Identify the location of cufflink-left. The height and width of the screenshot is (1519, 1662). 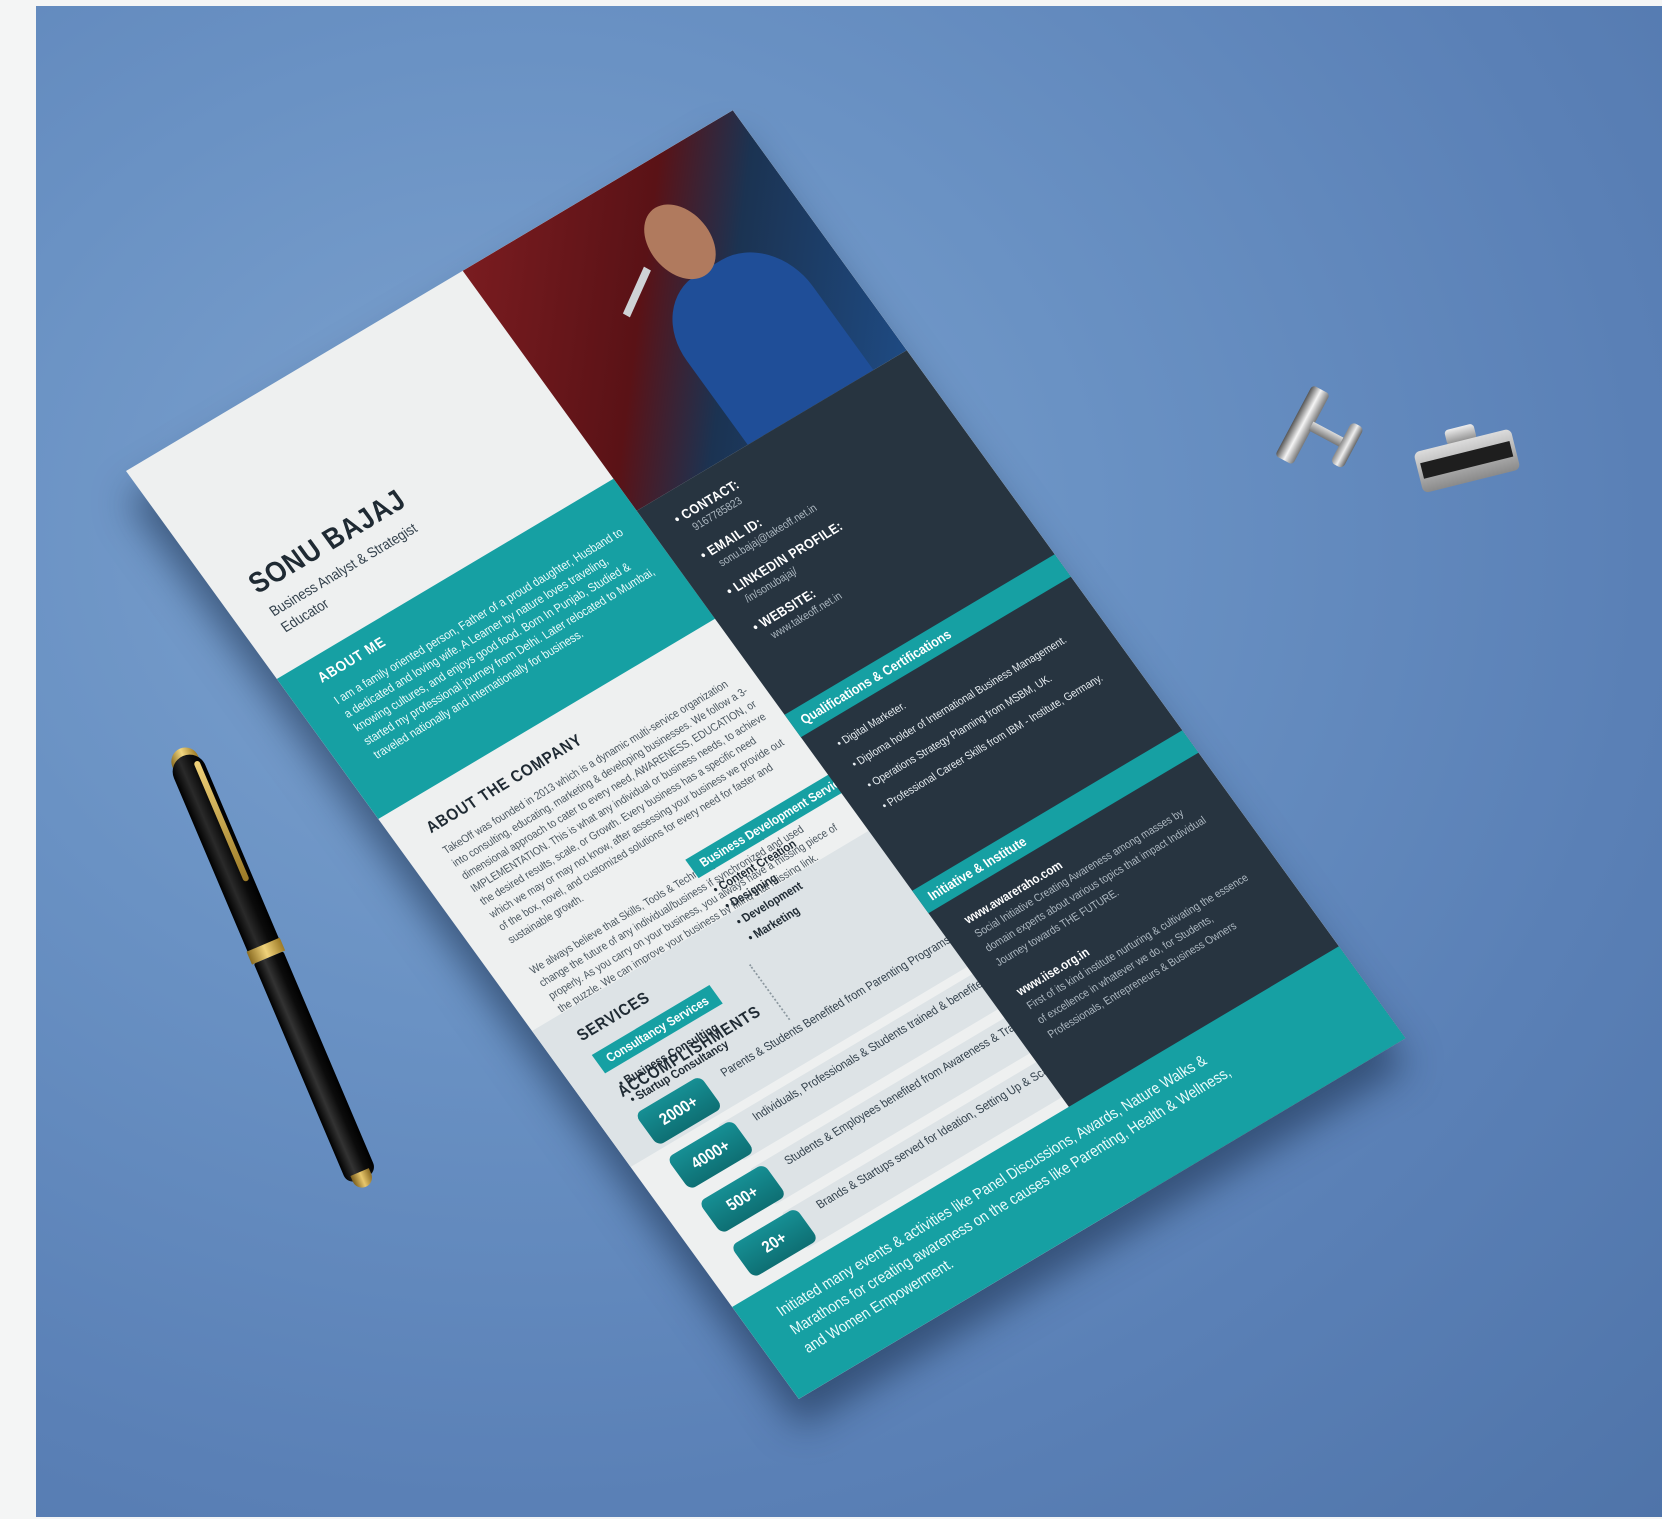
(1319, 430).